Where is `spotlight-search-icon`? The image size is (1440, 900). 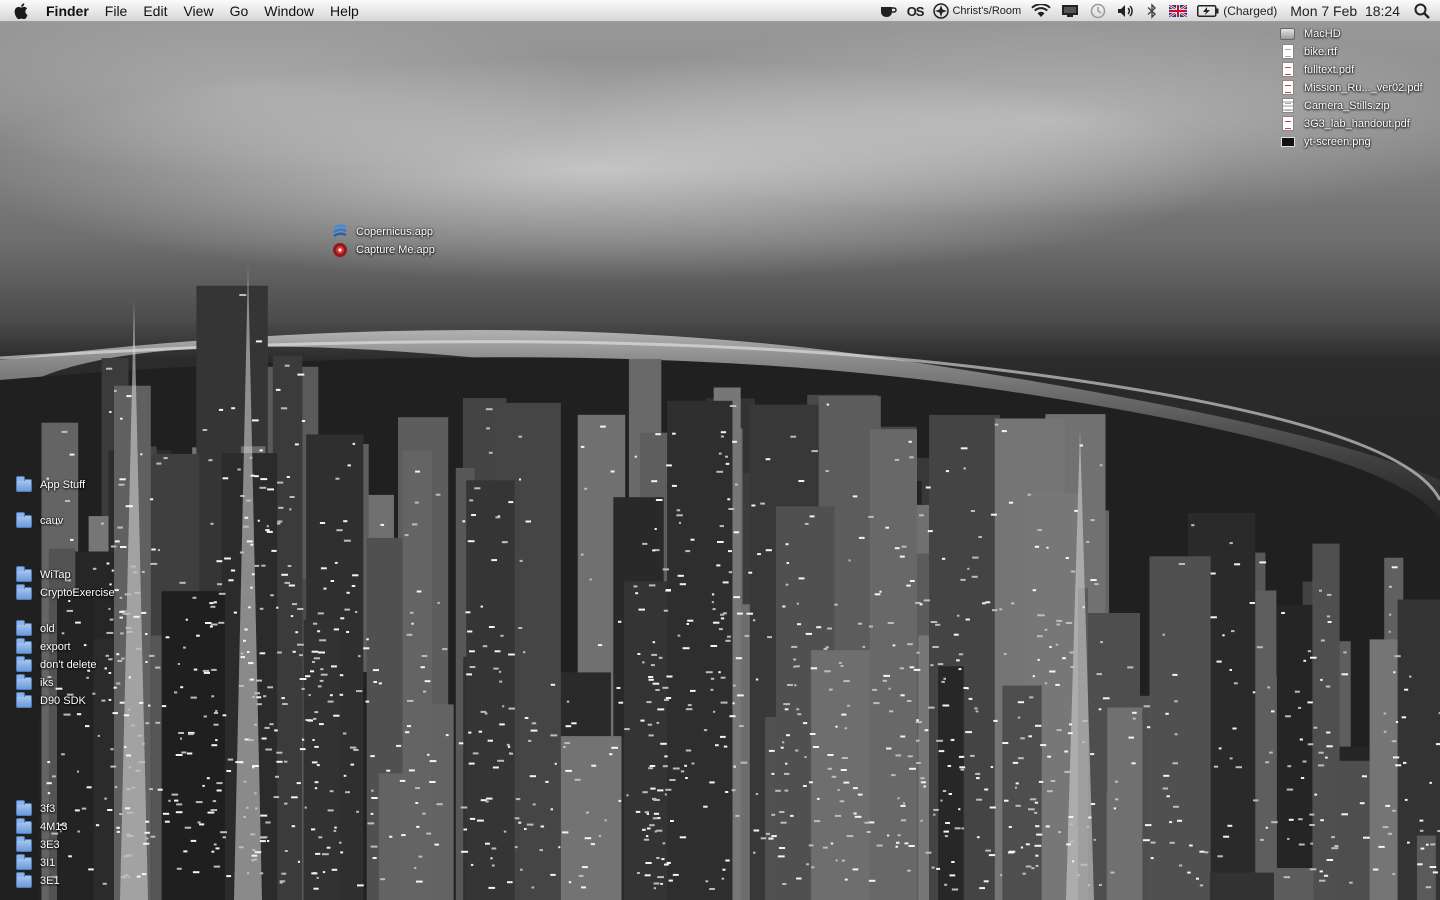
spotlight-search-icon is located at coordinates (1422, 11).